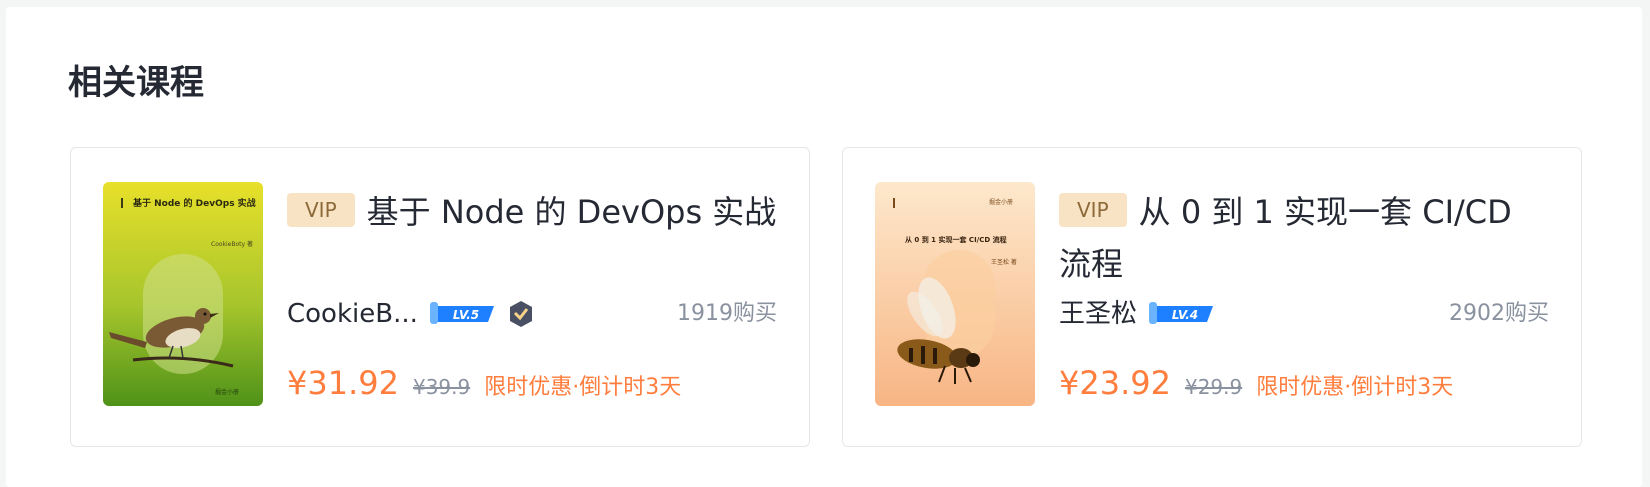 The width and height of the screenshot is (1650, 487). Describe the element at coordinates (955, 294) in the screenshot. I see `course-cover-image: 掘金小册 从 0 到 1 实现一套 CI/CD 流程 王圣松 著` at that location.